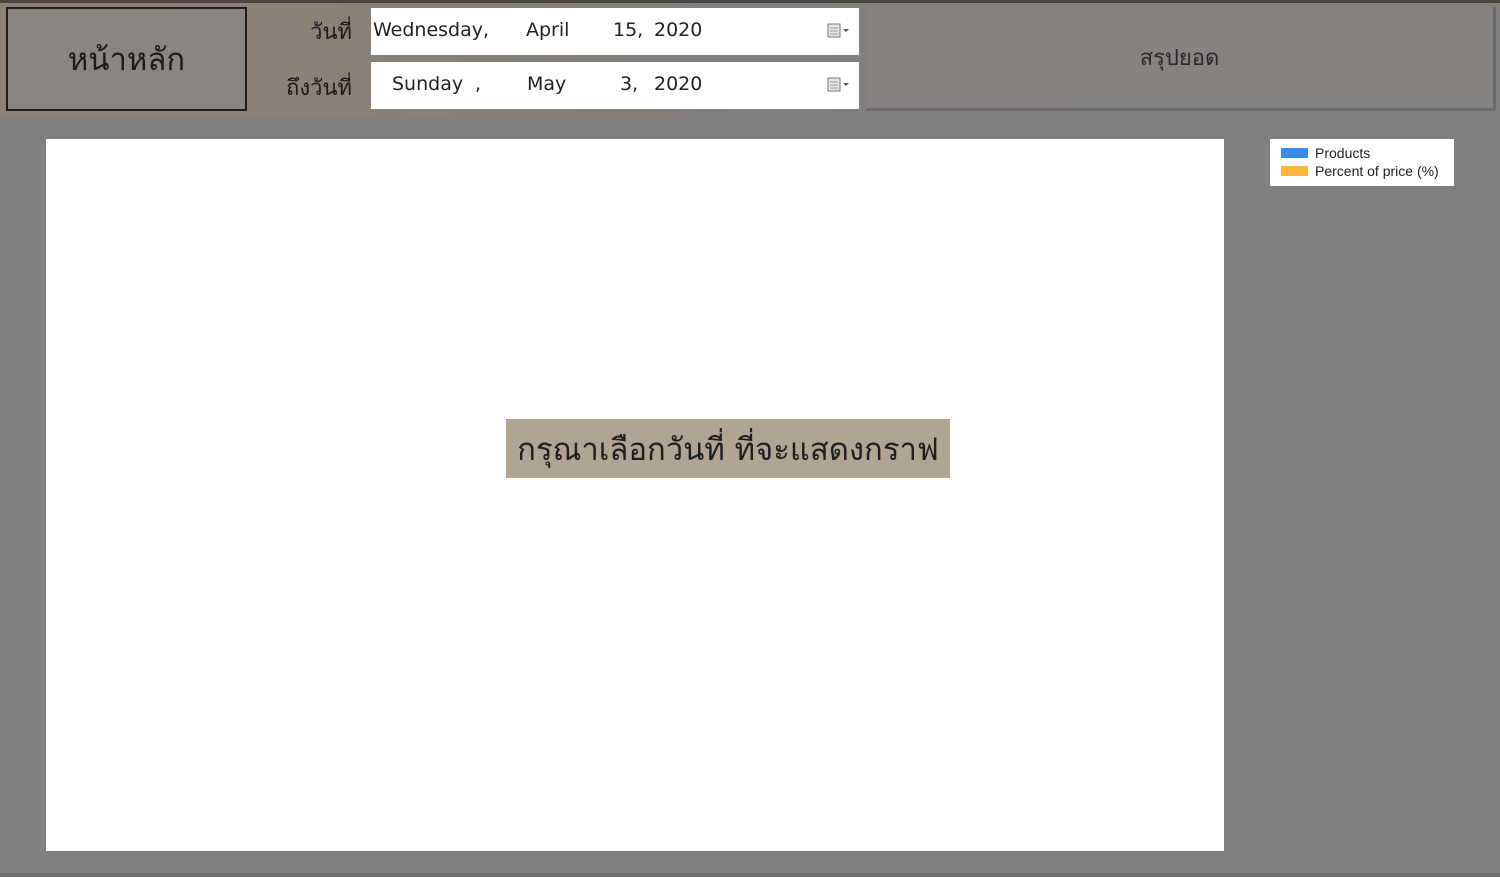  What do you see at coordinates (431, 30) in the screenshot?
I see `from-weekday: Wednesday,` at bounding box center [431, 30].